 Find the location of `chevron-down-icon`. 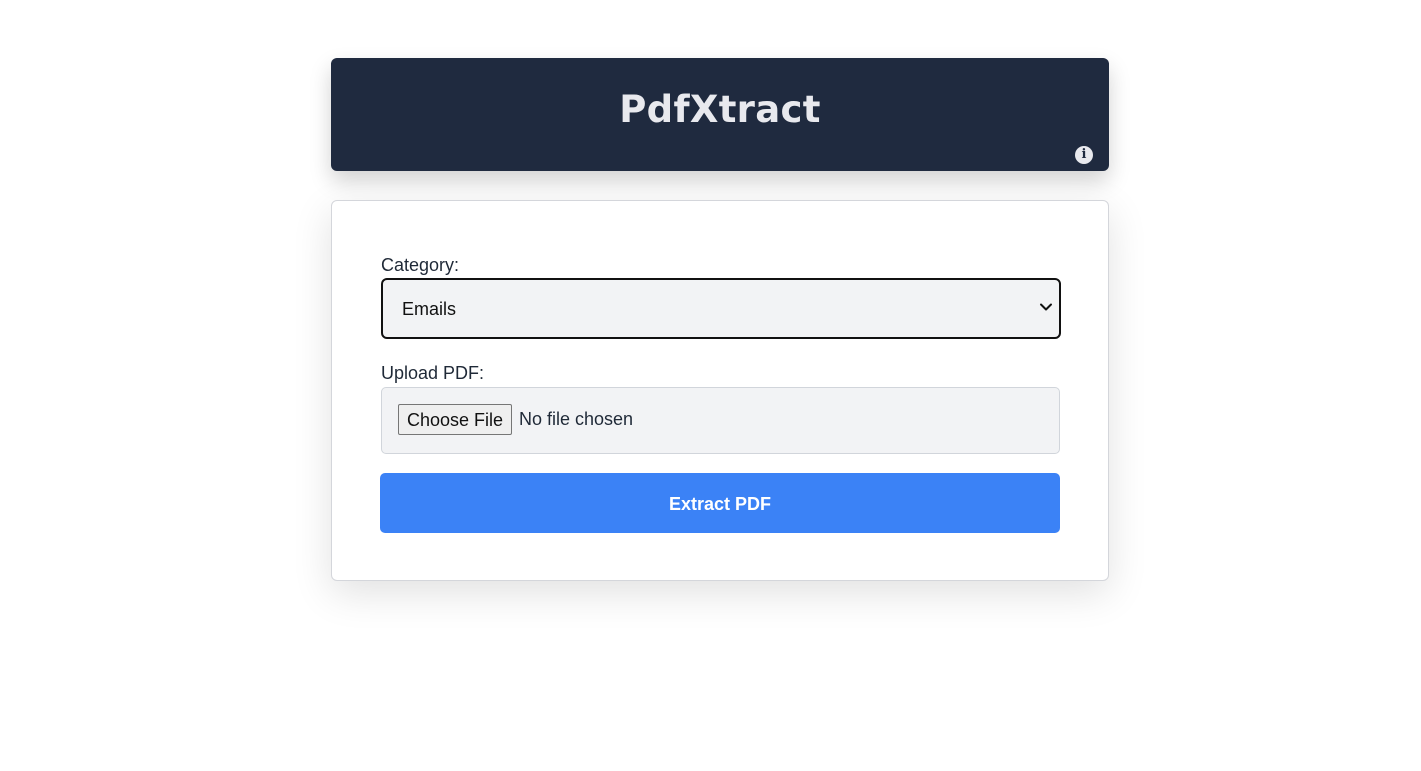

chevron-down-icon is located at coordinates (1046, 307).